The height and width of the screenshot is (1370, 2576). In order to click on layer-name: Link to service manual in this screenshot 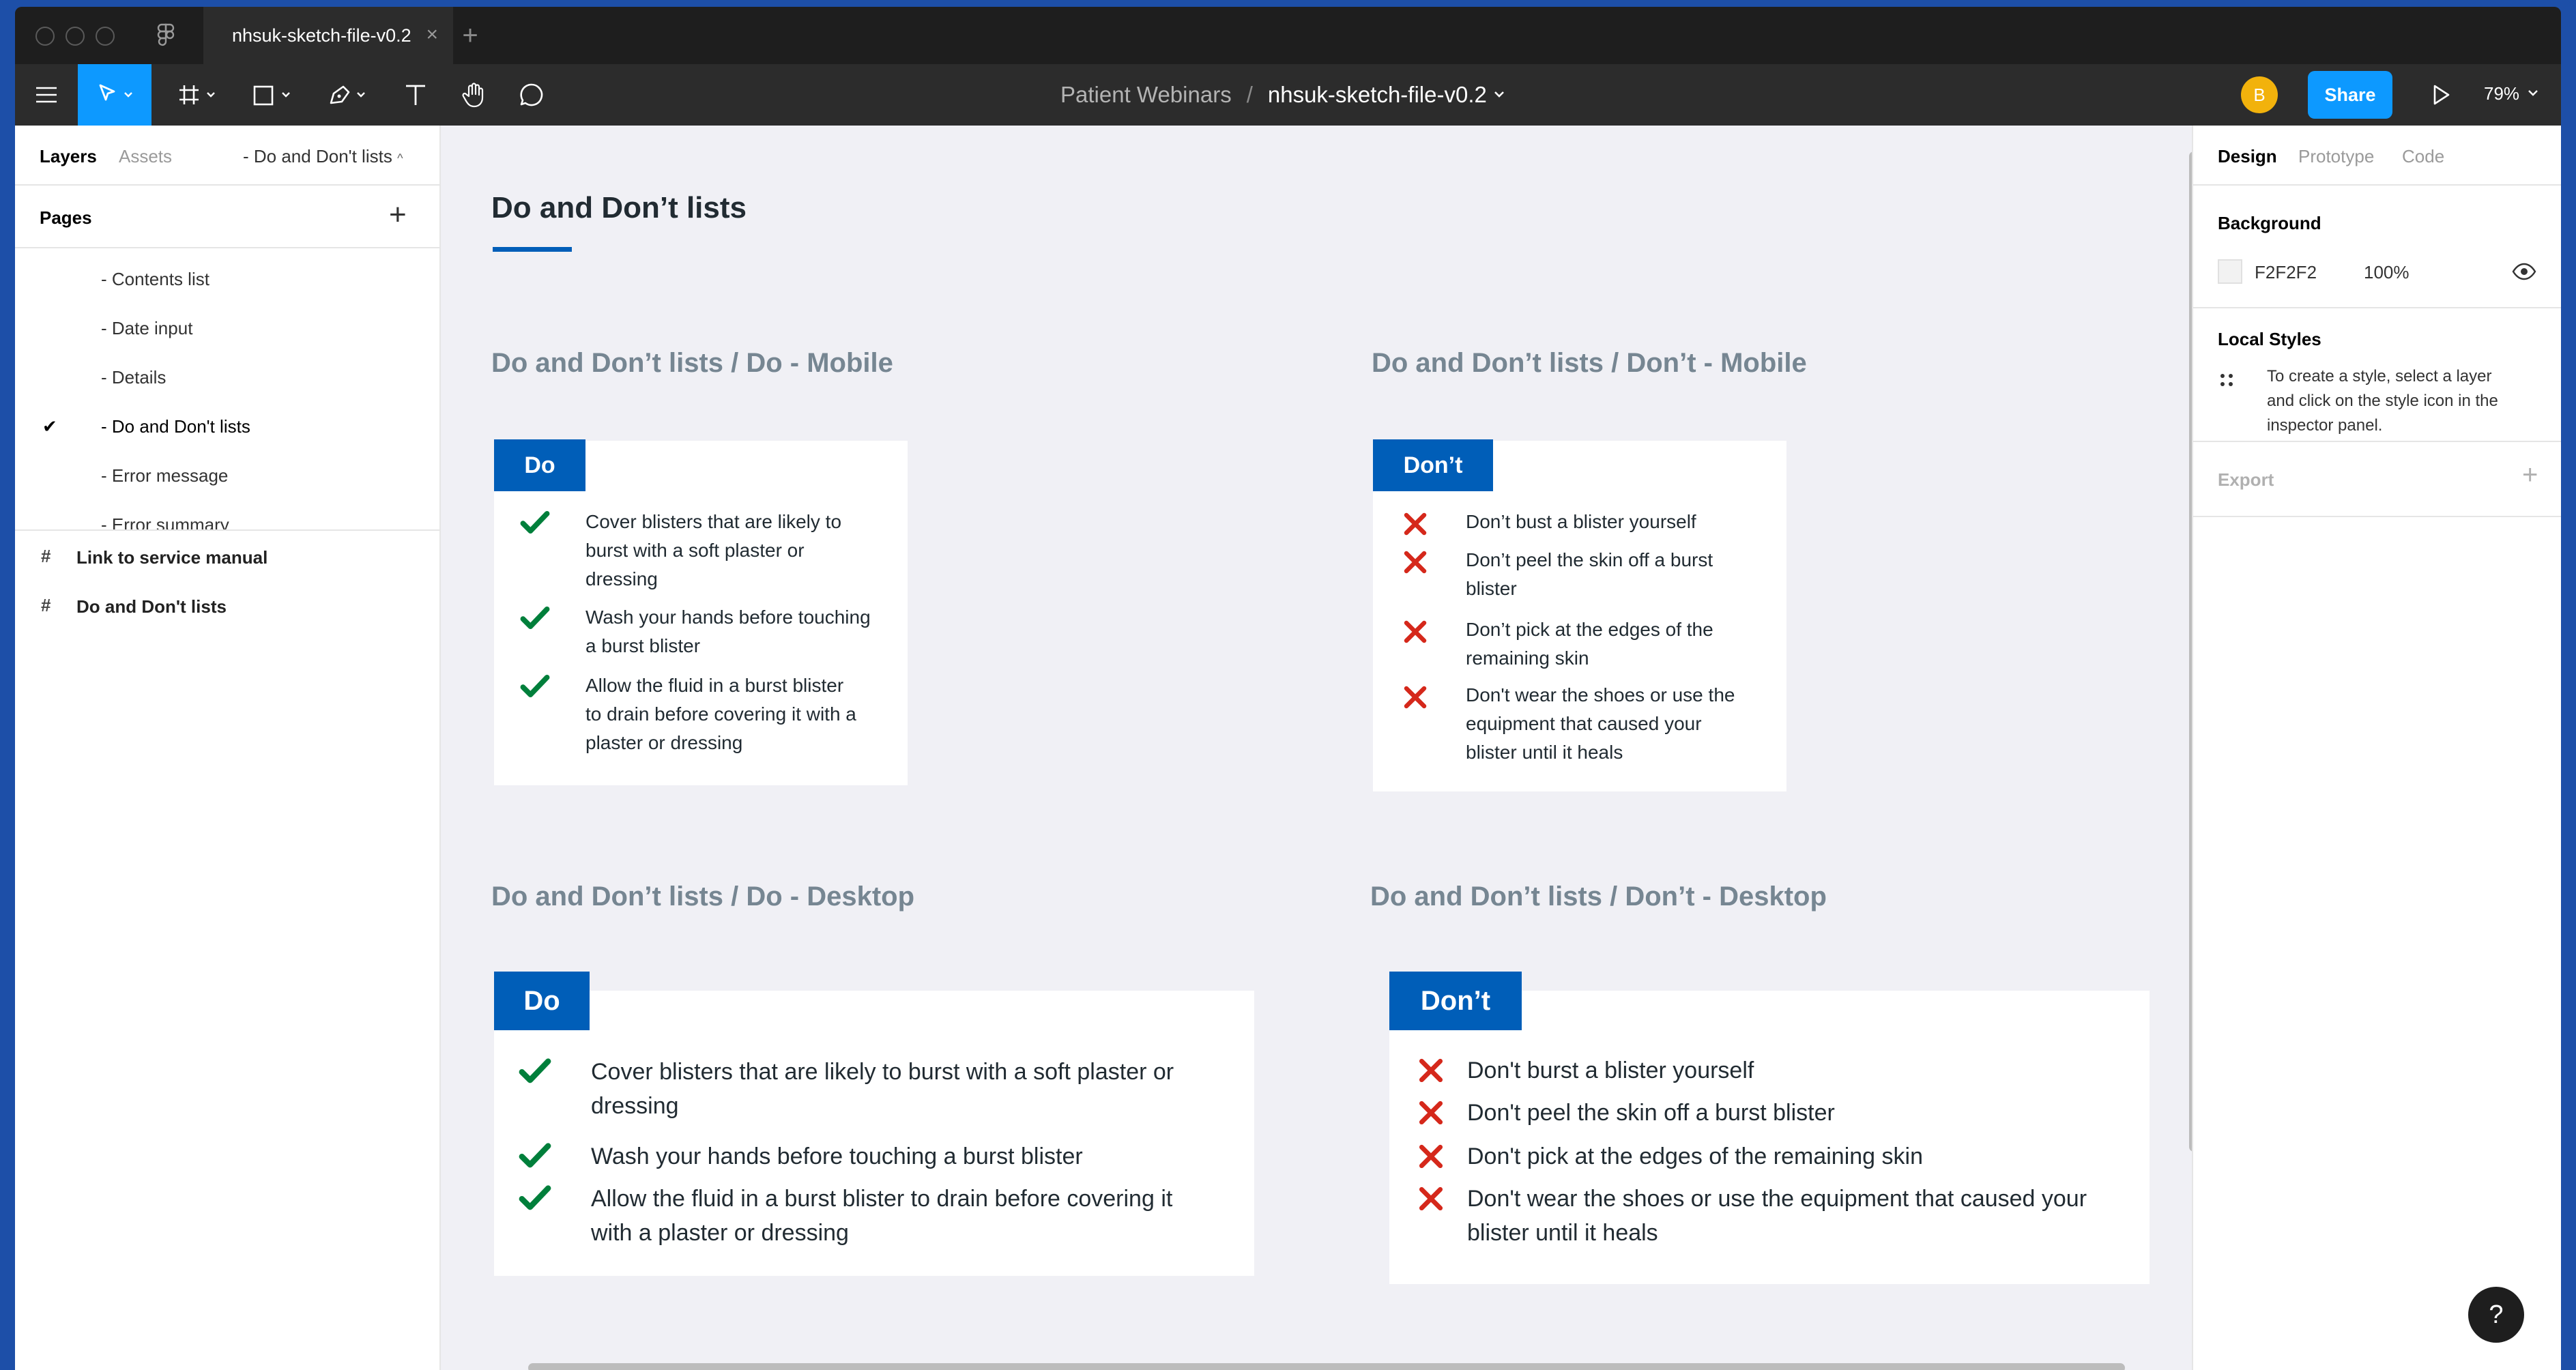, I will do `click(172, 557)`.